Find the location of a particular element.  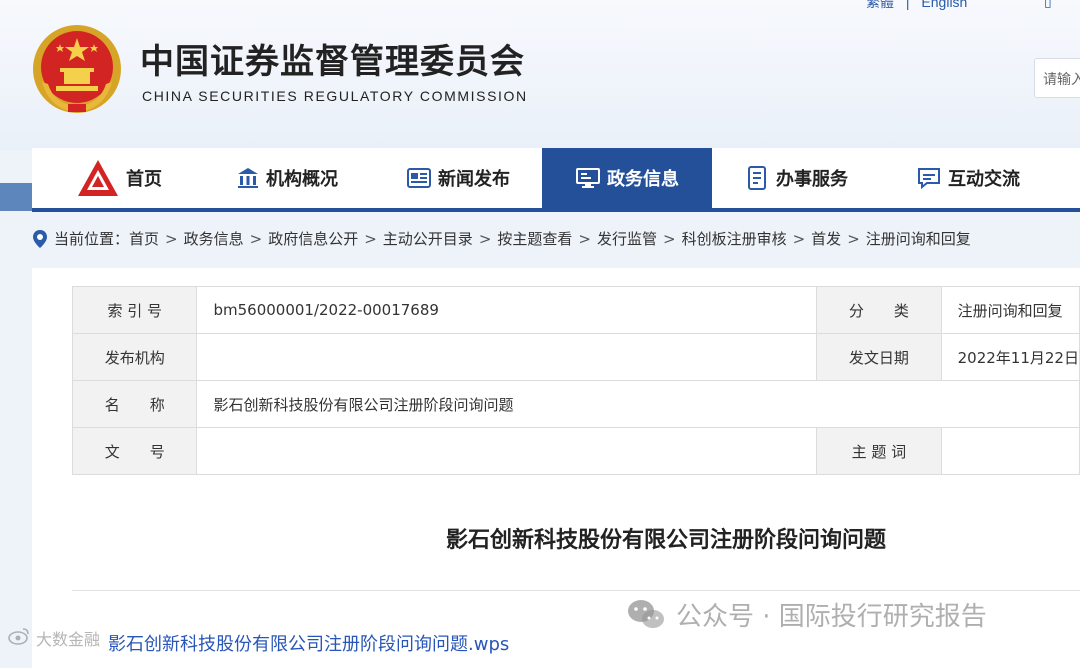

nav-label-about: 机构概况 is located at coordinates (302, 179).